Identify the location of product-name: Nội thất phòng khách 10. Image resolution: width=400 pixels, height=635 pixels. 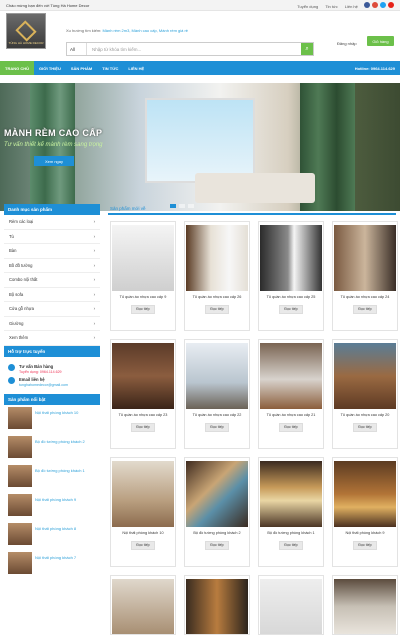
(142, 533).